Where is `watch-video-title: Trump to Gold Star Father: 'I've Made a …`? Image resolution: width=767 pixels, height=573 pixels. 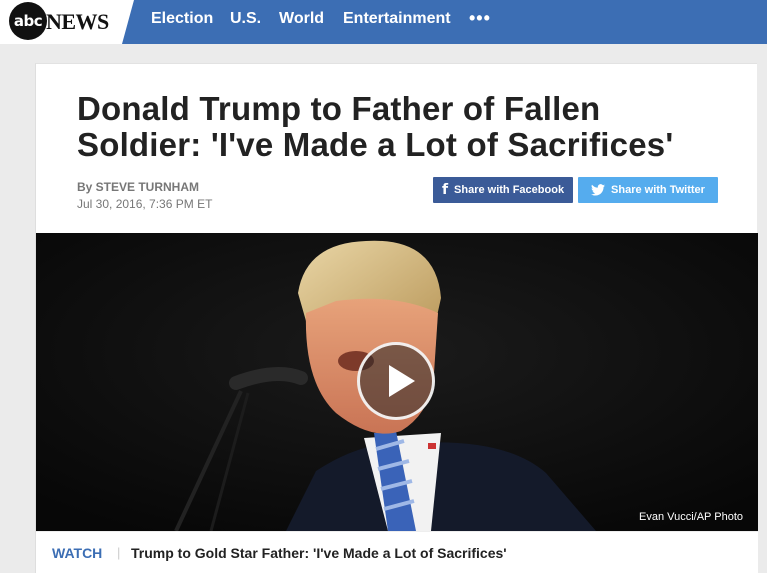
watch-video-title: Trump to Gold Star Father: 'I've Made a … is located at coordinates (319, 553).